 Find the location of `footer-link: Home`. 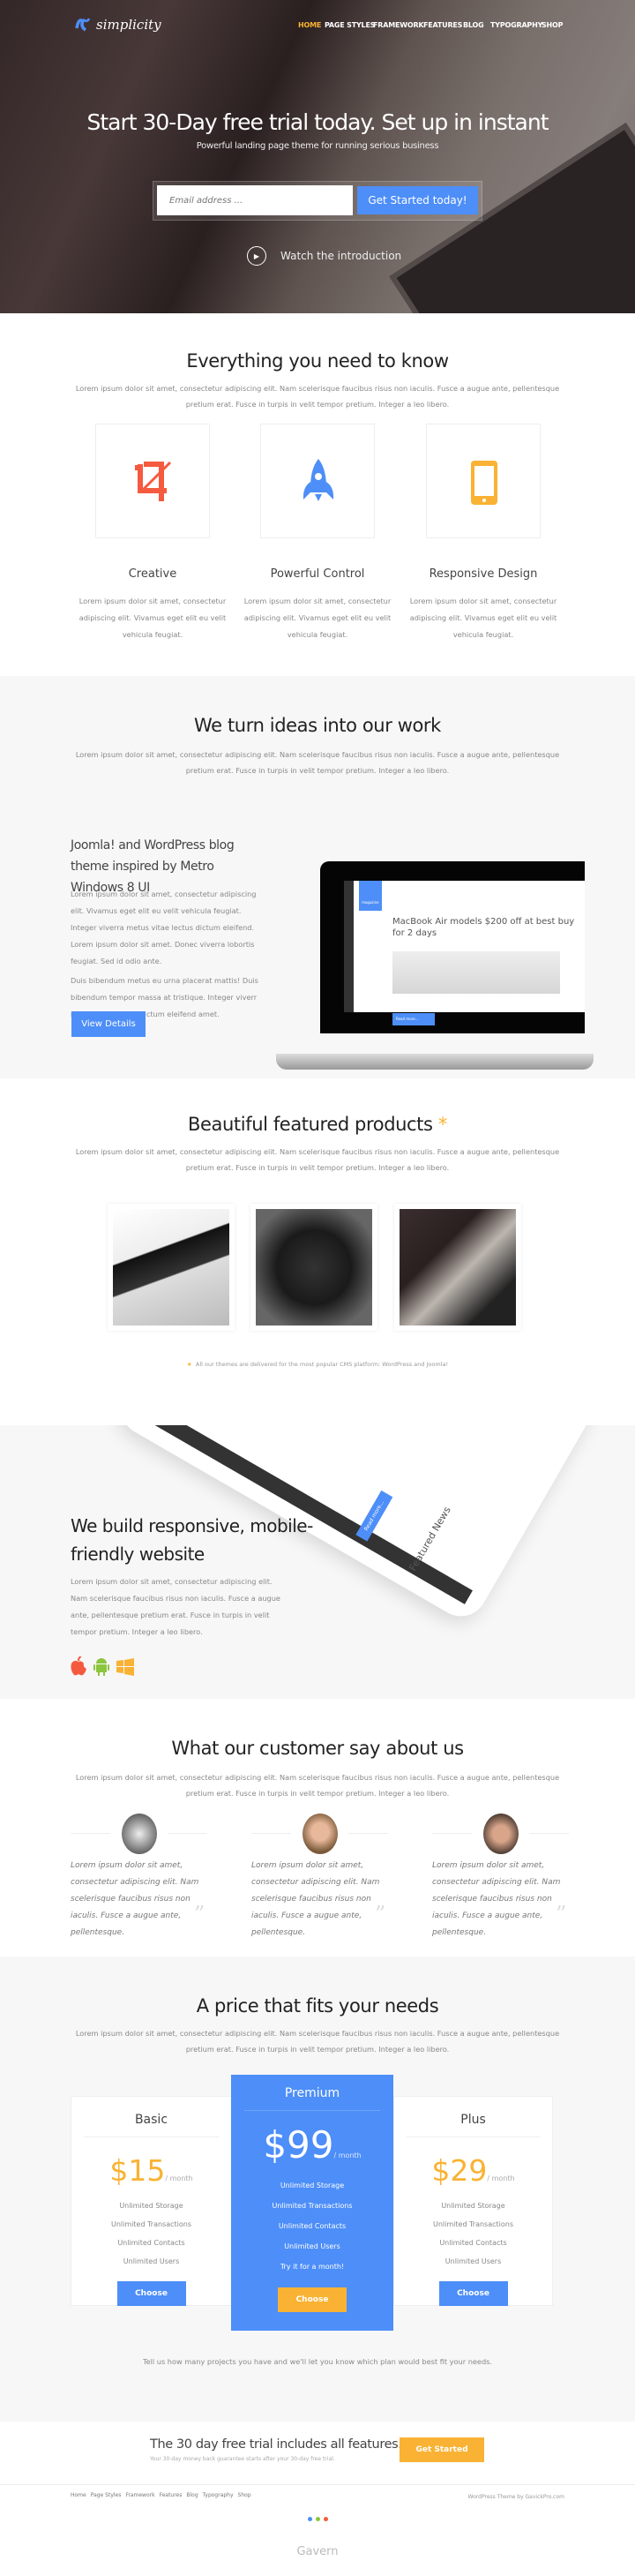

footer-link: Home is located at coordinates (78, 2495).